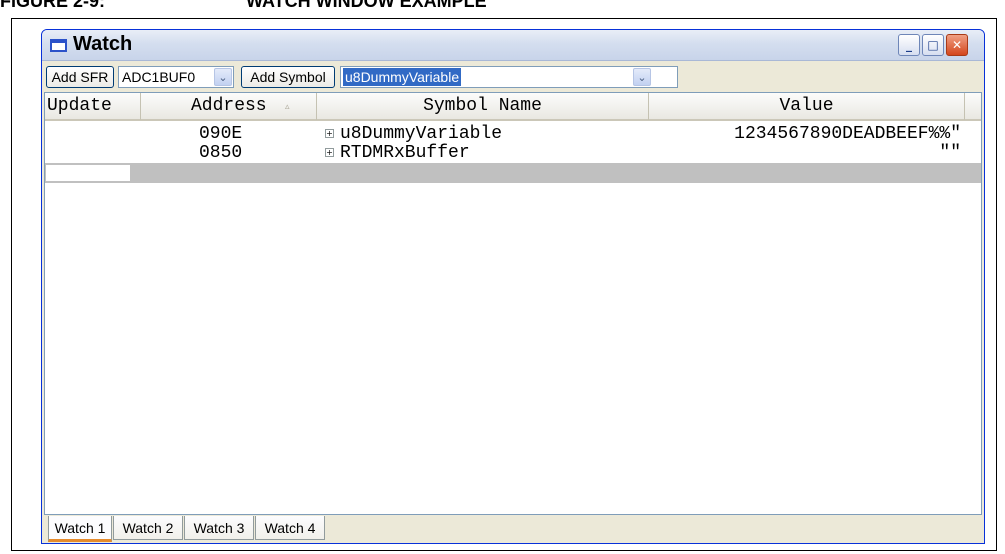 The width and height of the screenshot is (1005, 554). What do you see at coordinates (513, 529) in the screenshot?
I see `watch-tabs: Watch 1 Watch 2 Watch 3 Watch 4` at bounding box center [513, 529].